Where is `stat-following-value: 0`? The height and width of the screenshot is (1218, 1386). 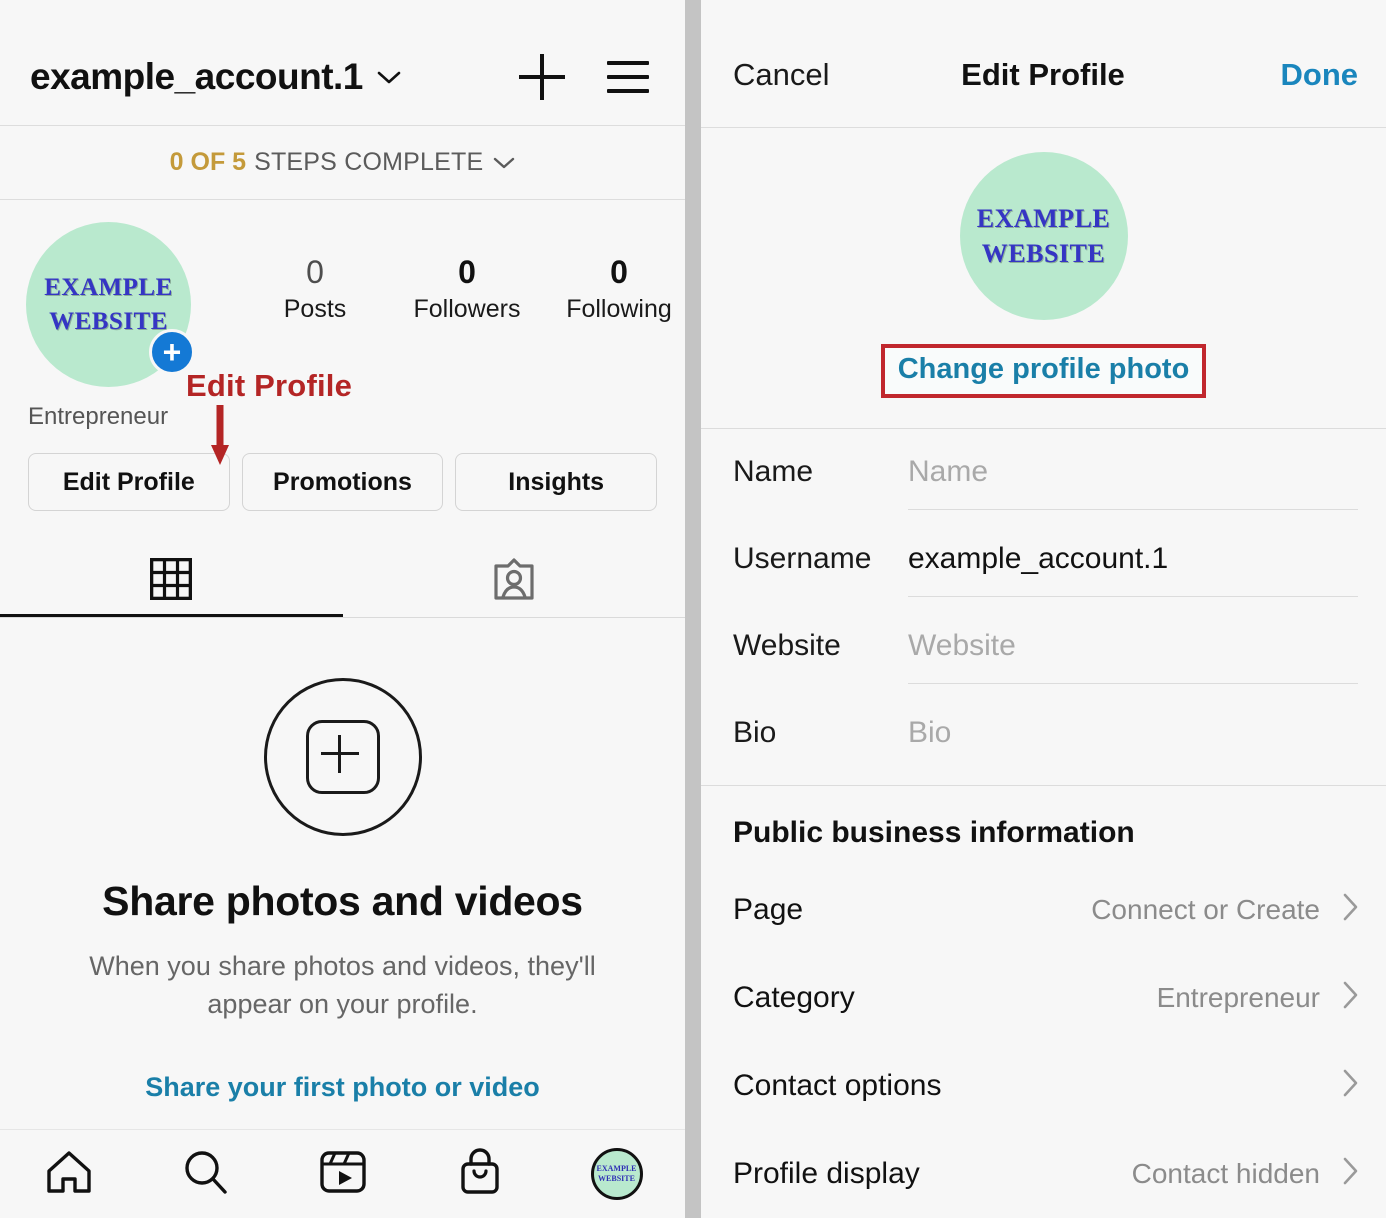 stat-following-value: 0 is located at coordinates (619, 272).